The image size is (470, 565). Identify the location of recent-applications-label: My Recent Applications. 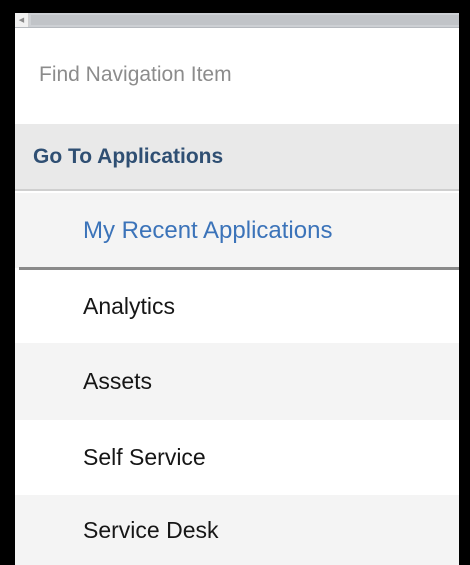
(208, 230).